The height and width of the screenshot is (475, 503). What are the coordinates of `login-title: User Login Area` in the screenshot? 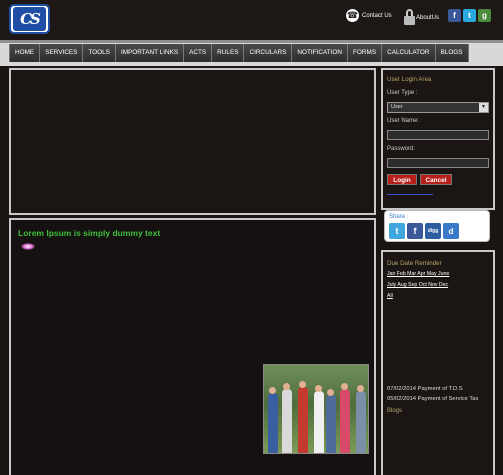 It's located at (409, 79).